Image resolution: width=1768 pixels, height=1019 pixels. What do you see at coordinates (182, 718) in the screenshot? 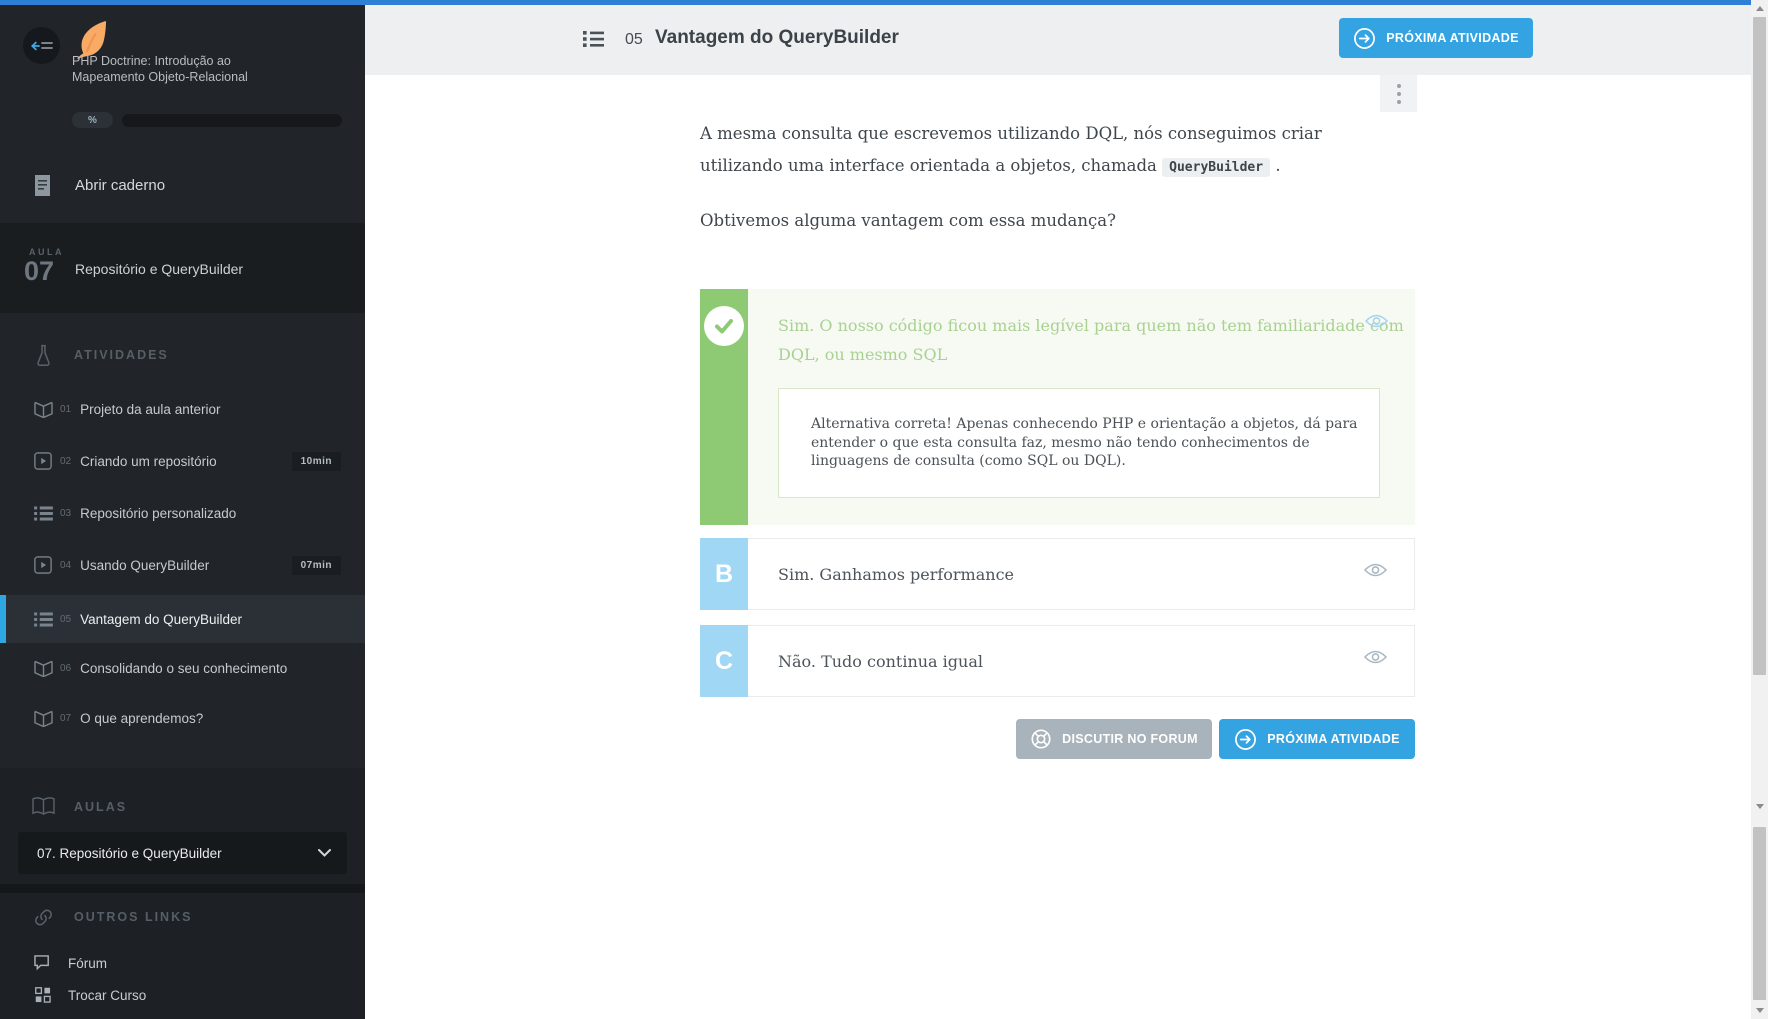
I see `sidebar-item-activity-07: 07 O que aprendemos?` at bounding box center [182, 718].